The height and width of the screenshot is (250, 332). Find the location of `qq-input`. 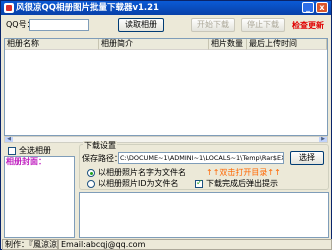

qq-input is located at coordinates (59, 25).